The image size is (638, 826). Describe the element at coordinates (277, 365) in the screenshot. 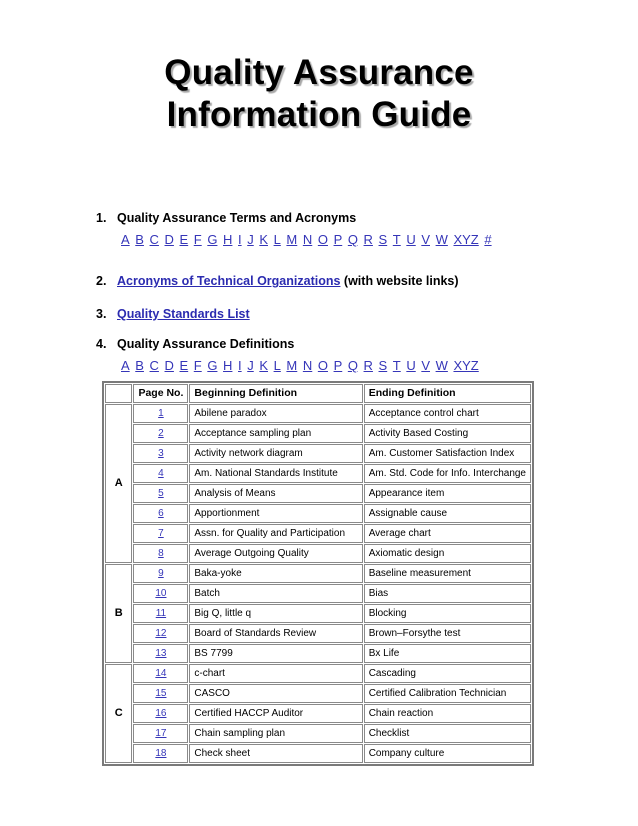

I see `definitions-letter-link: L` at that location.